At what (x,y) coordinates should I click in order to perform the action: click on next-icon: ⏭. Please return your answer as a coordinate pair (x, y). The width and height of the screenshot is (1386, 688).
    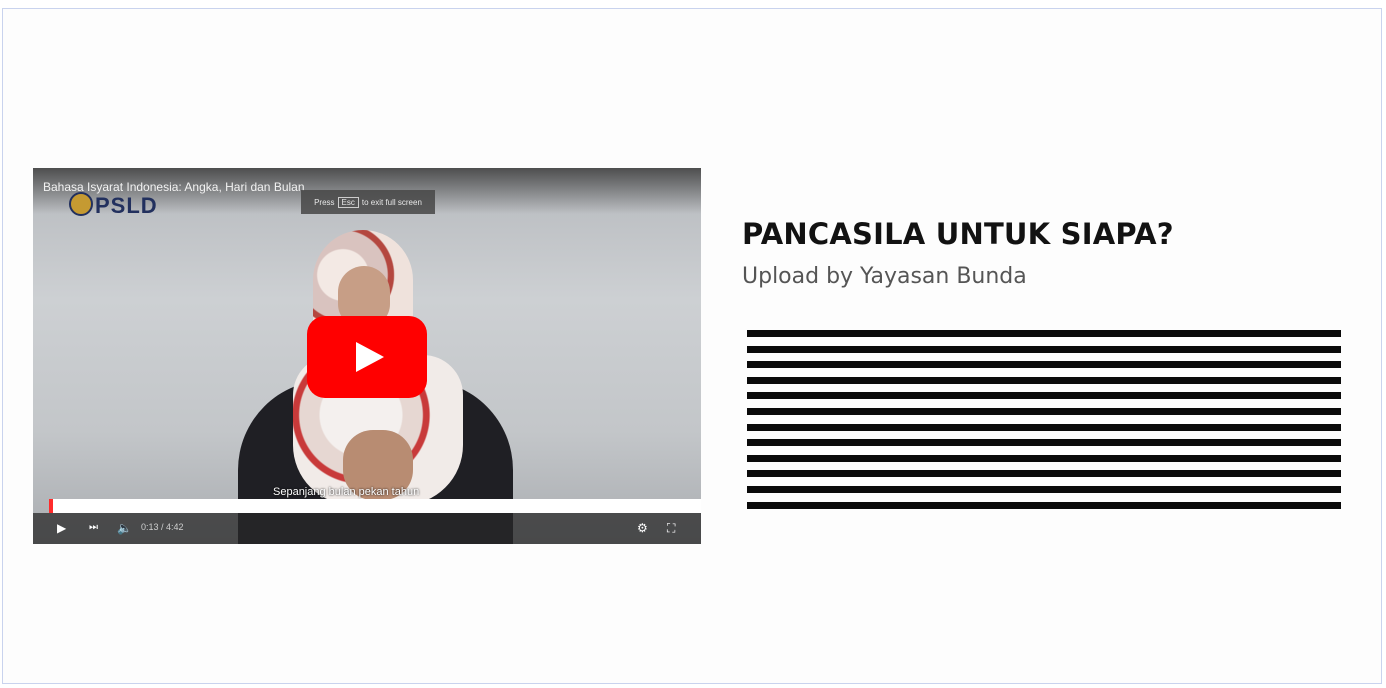
    Looking at the image, I should click on (93, 528).